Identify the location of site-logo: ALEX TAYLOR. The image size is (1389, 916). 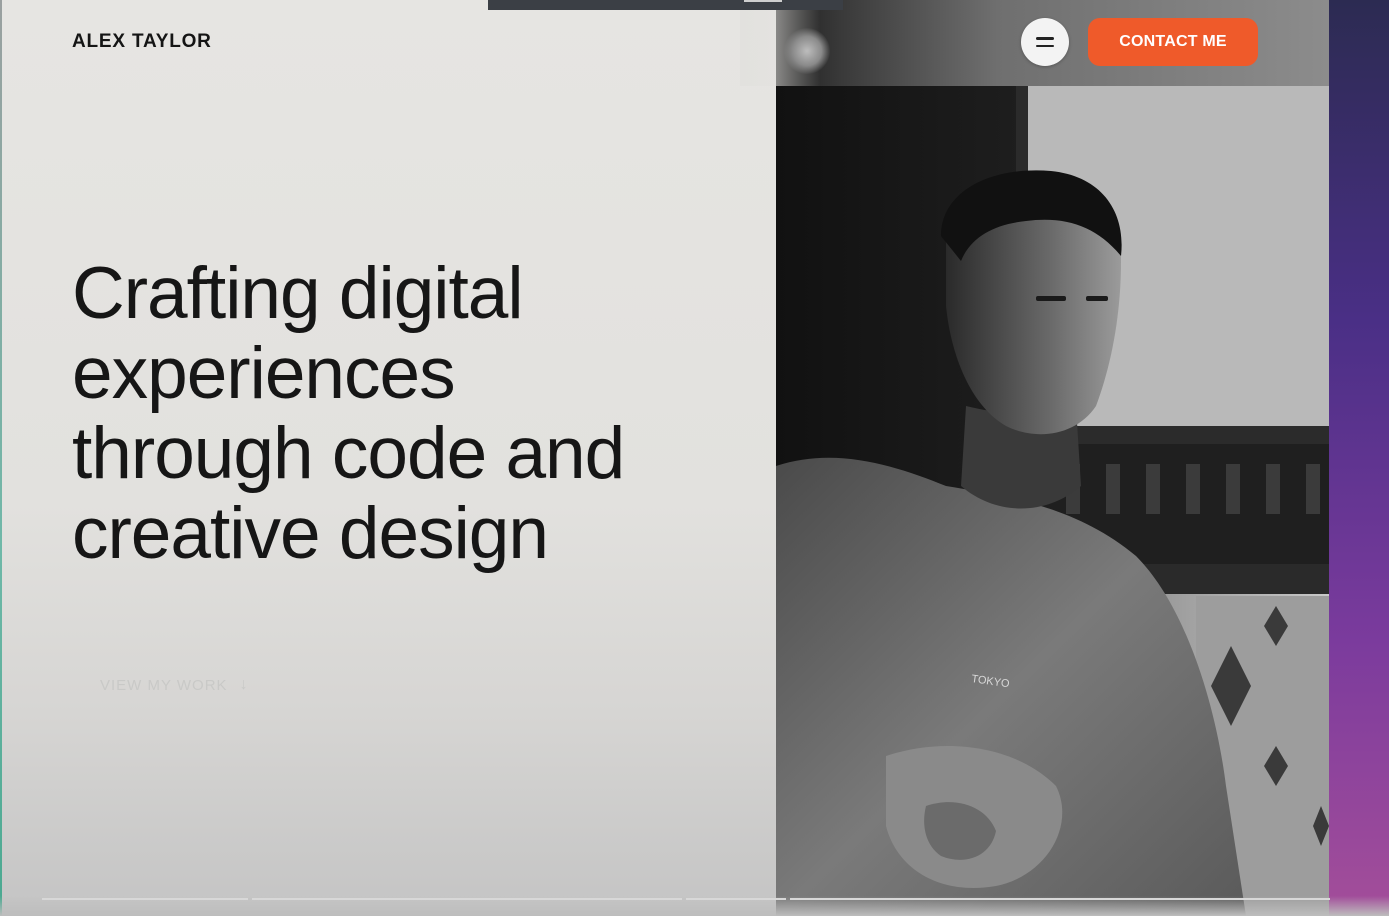
(142, 42).